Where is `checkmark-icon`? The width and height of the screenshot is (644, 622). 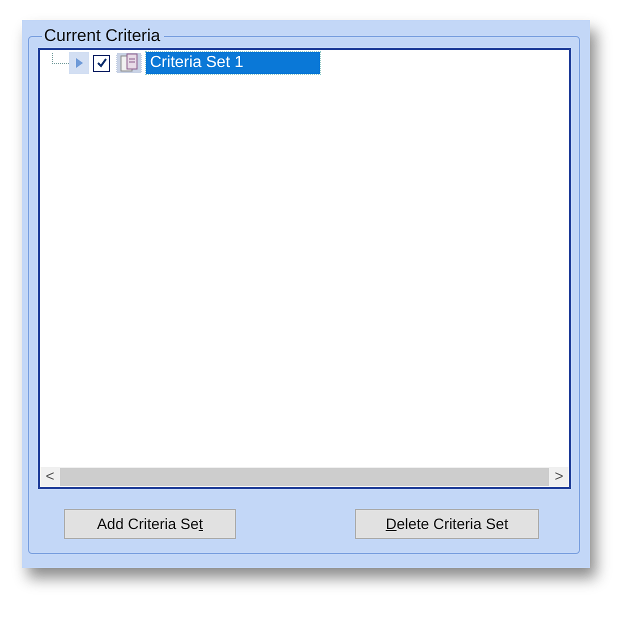 checkmark-icon is located at coordinates (102, 63).